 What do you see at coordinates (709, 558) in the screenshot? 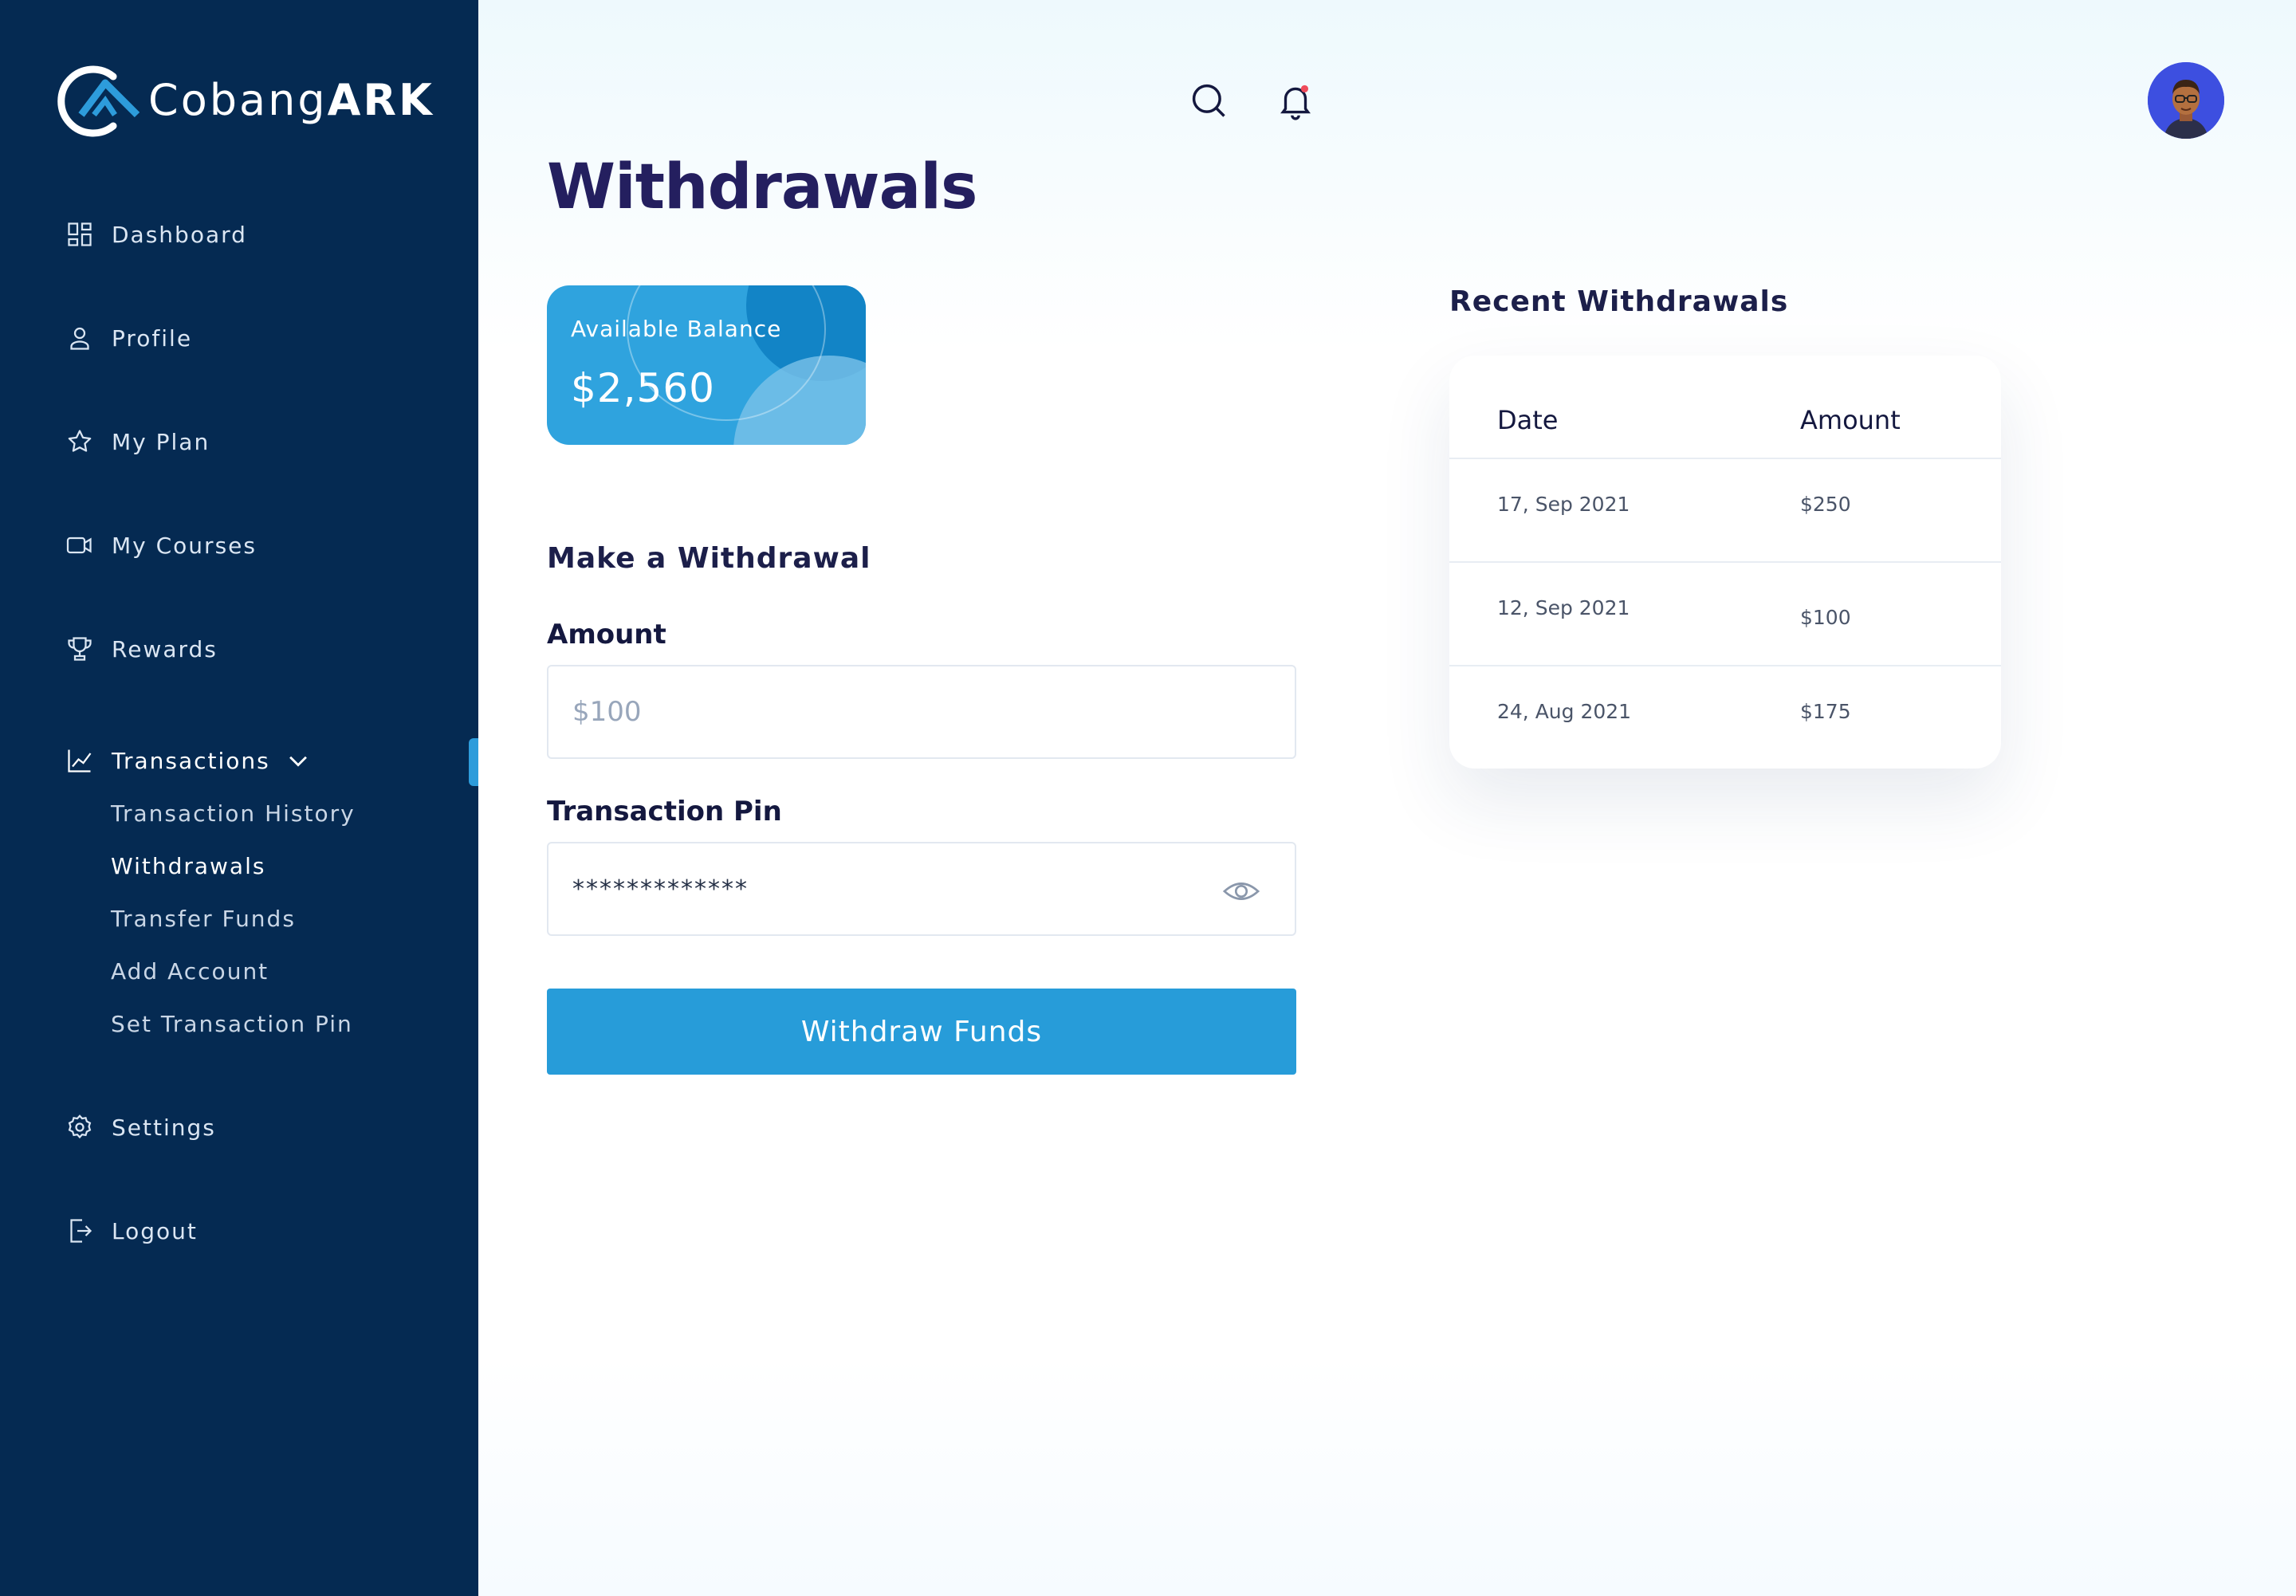
I see `withdraw-form-title: Make a Withdrawal` at bounding box center [709, 558].